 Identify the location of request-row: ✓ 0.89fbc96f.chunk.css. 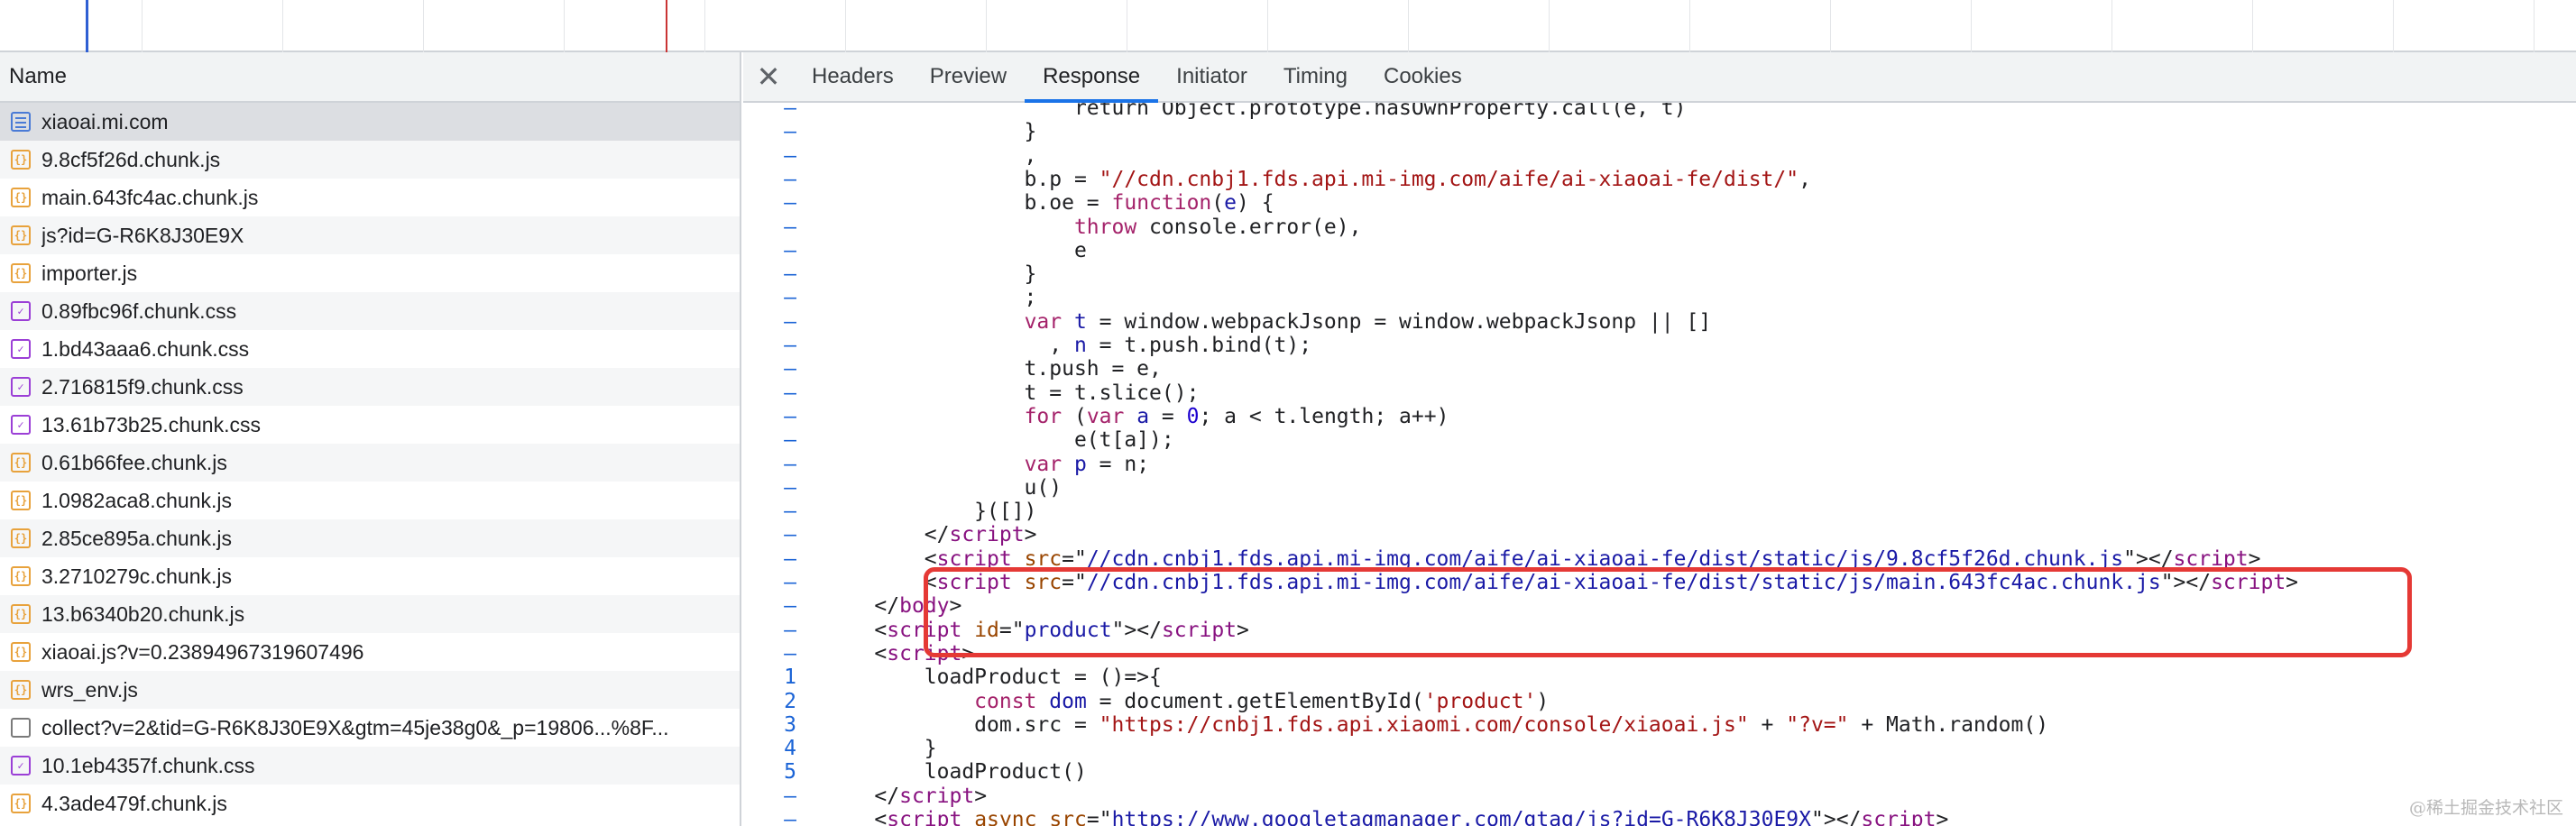
(370, 311).